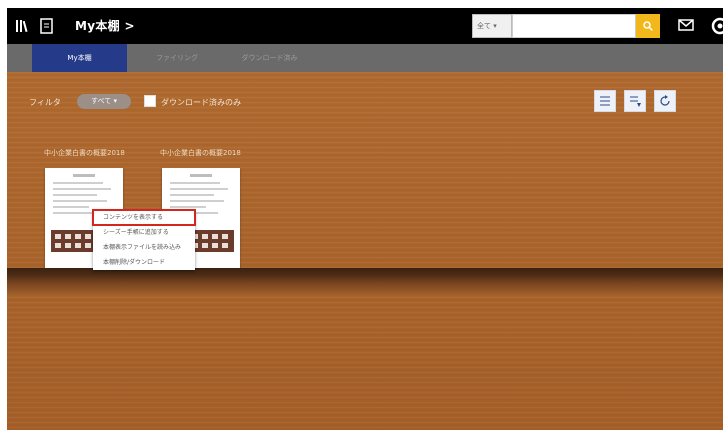  Describe the element at coordinates (150, 101) in the screenshot. I see `downloaded-only-checkbox` at that location.